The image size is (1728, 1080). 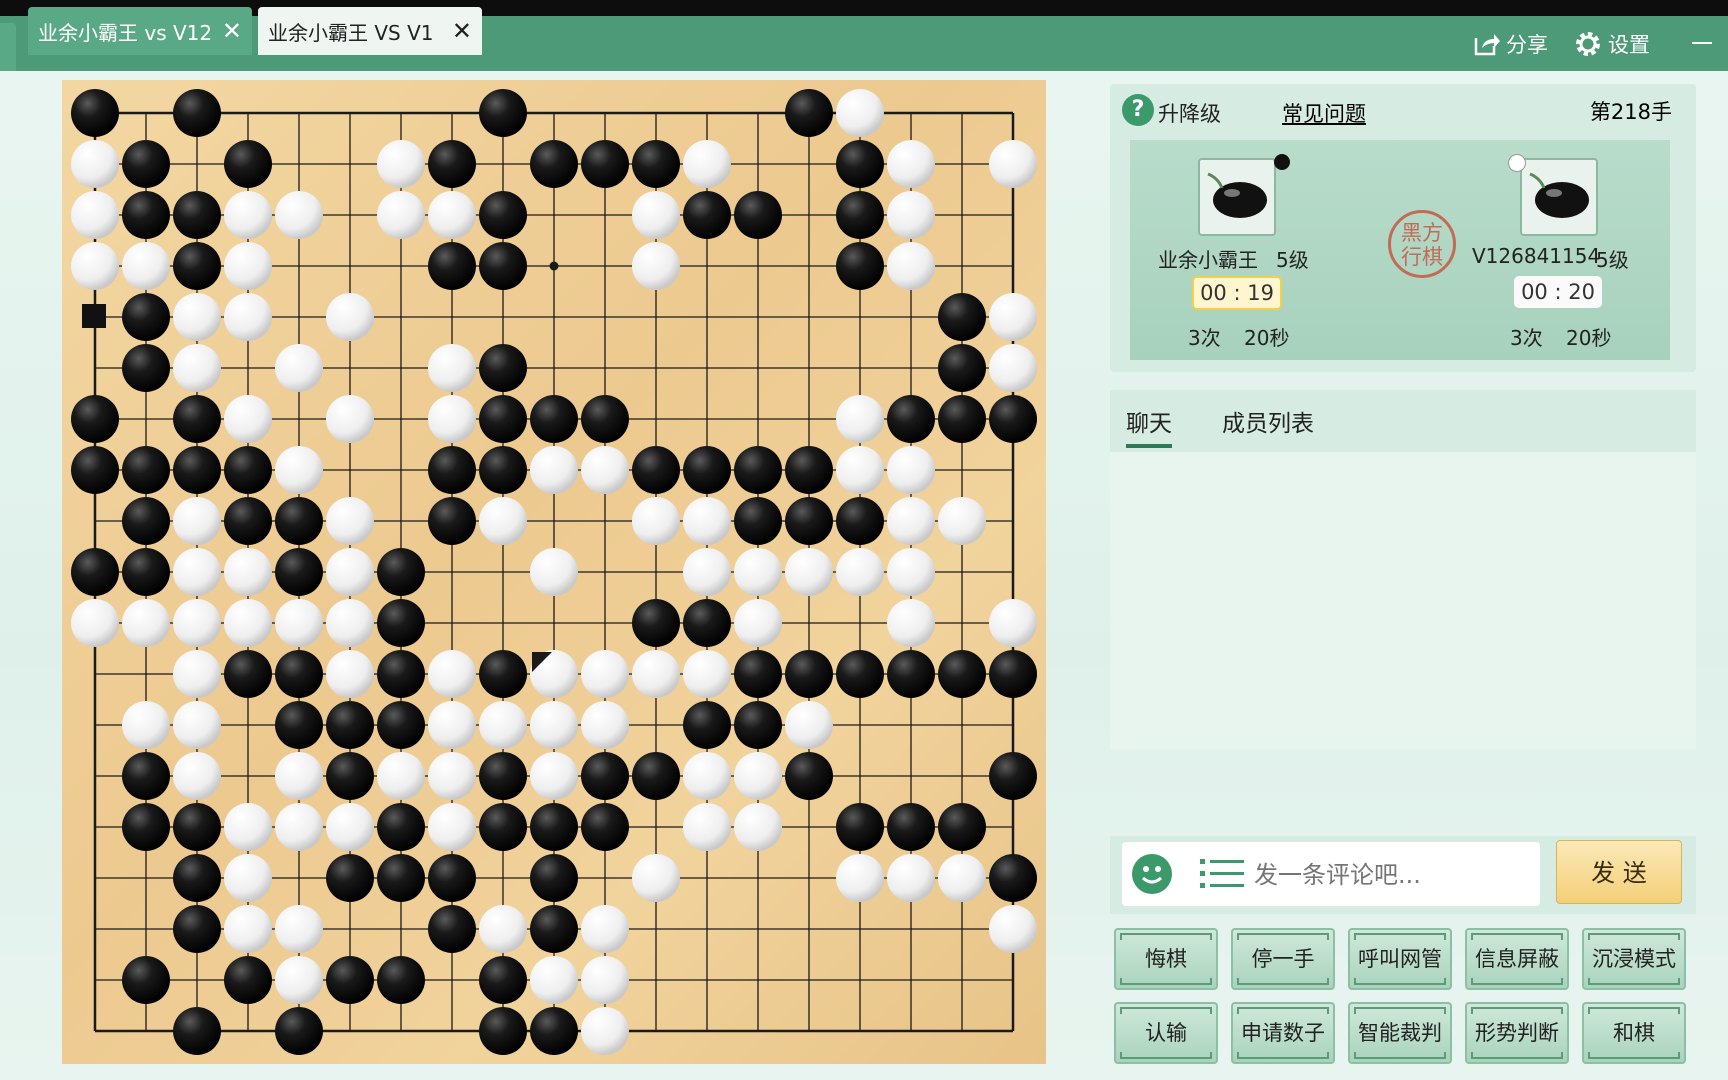 What do you see at coordinates (1237, 197) in the screenshot?
I see `black-player-avatar` at bounding box center [1237, 197].